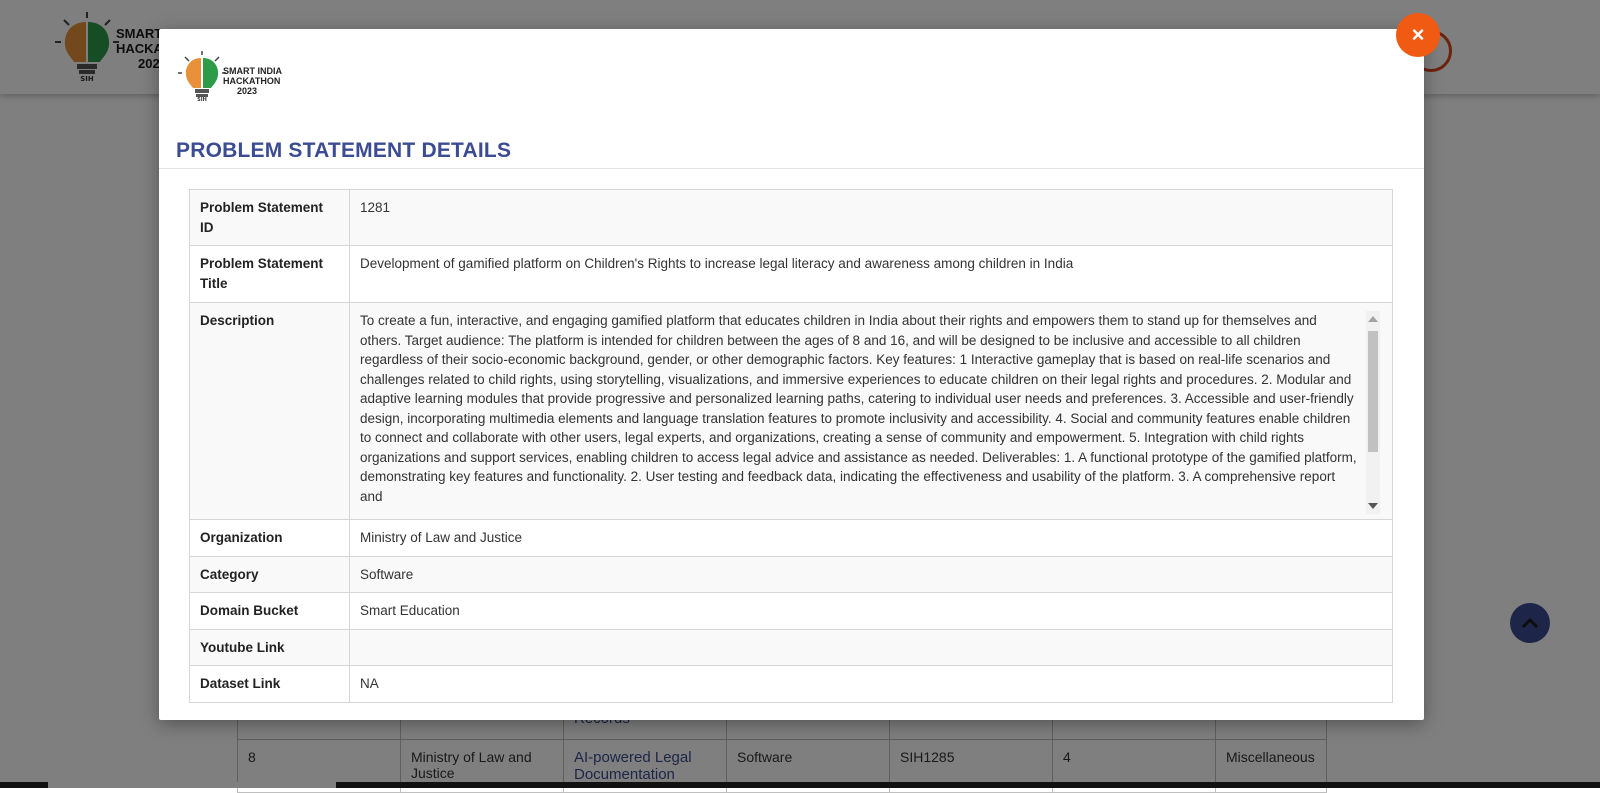  I want to click on table-row: Organization Ministry of Law and Justice, so click(791, 538).